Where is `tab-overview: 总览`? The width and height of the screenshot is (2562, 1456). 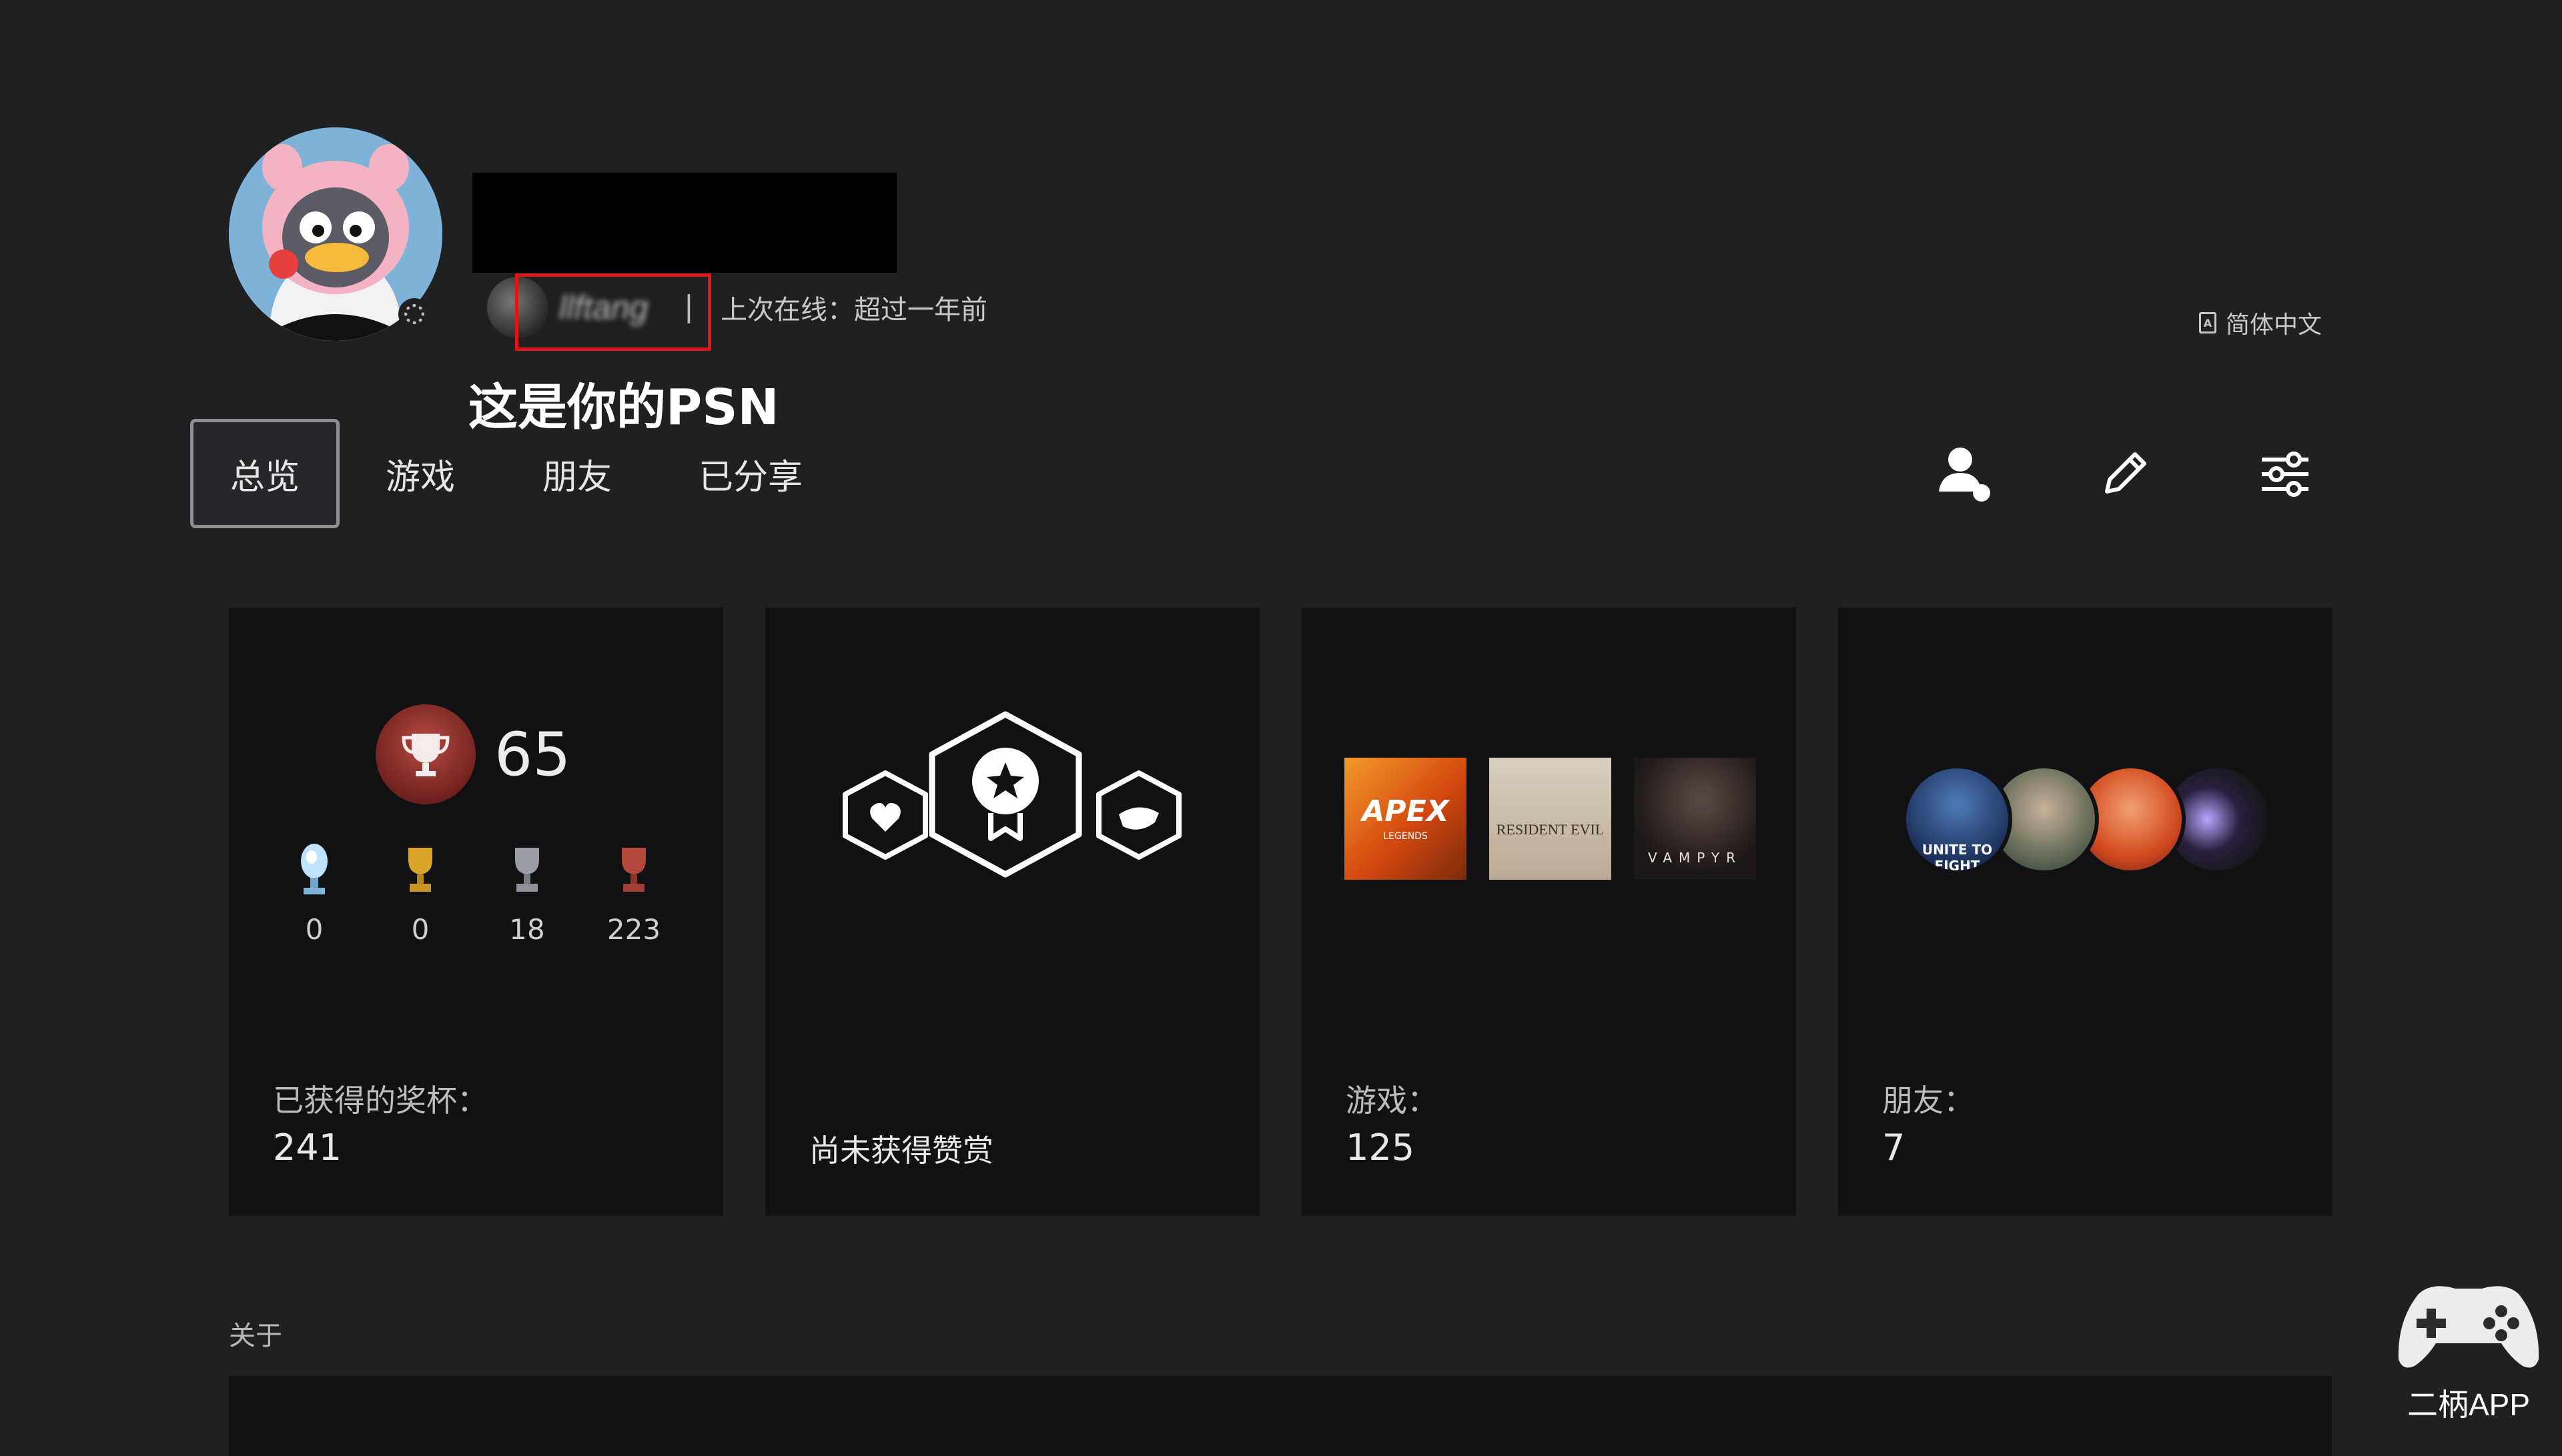 tab-overview: 总览 is located at coordinates (265, 473).